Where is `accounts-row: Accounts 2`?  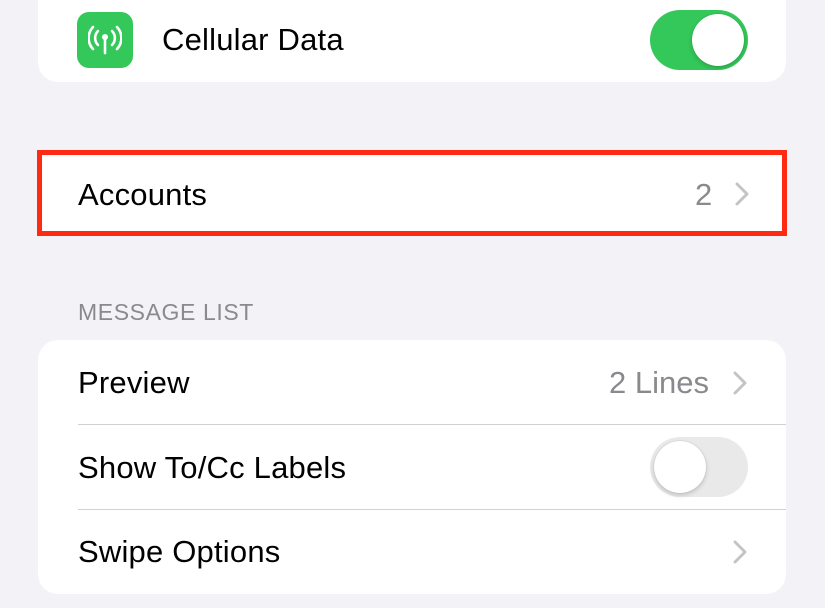 accounts-row: Accounts 2 is located at coordinates (412, 193).